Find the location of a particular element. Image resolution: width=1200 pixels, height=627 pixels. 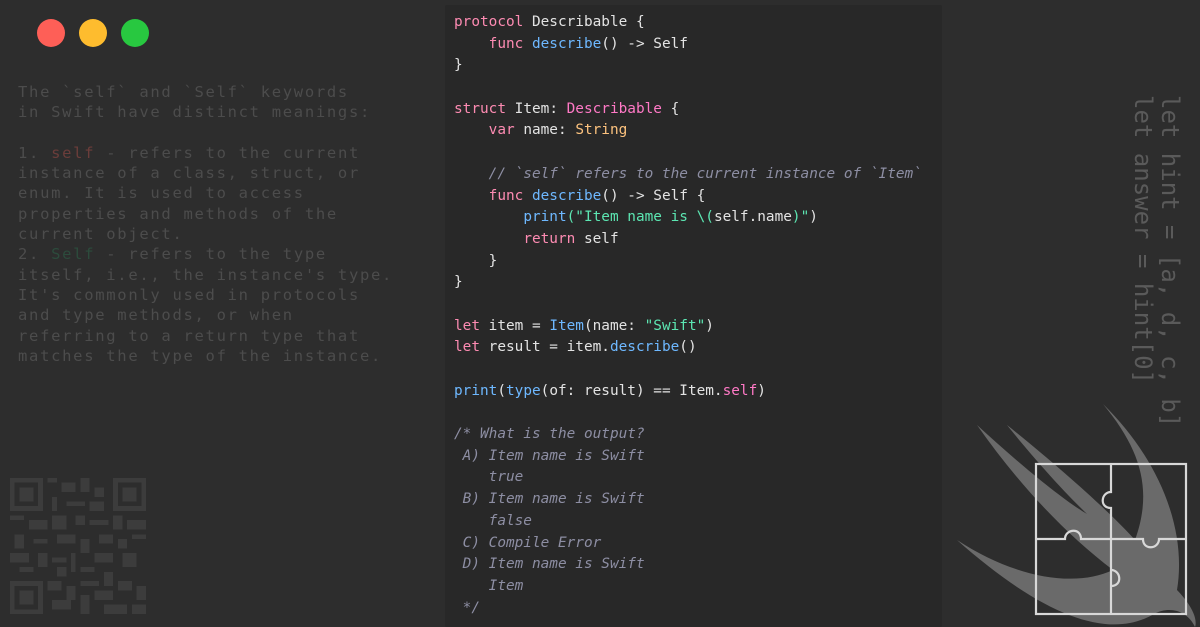

comment-end: */ is located at coordinates (467, 607).